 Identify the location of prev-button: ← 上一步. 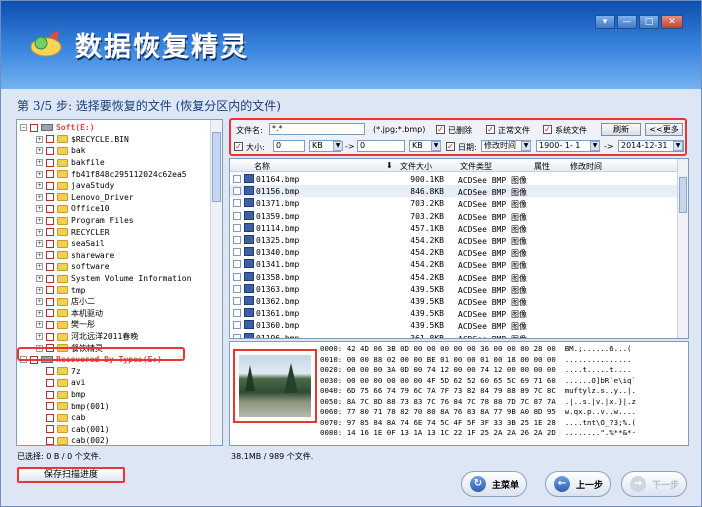
(578, 484).